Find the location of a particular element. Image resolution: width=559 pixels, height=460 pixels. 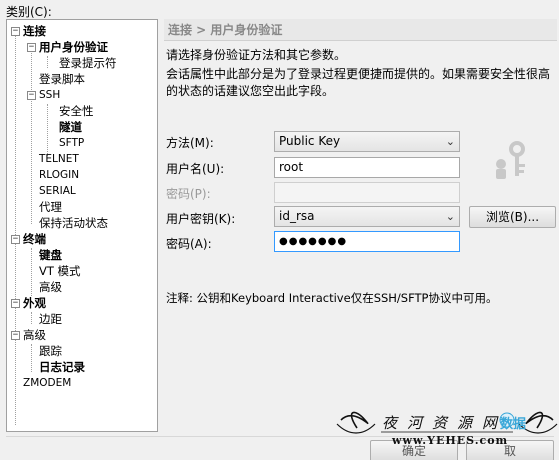

tree-item-terminal: 终端 is located at coordinates (34, 239).